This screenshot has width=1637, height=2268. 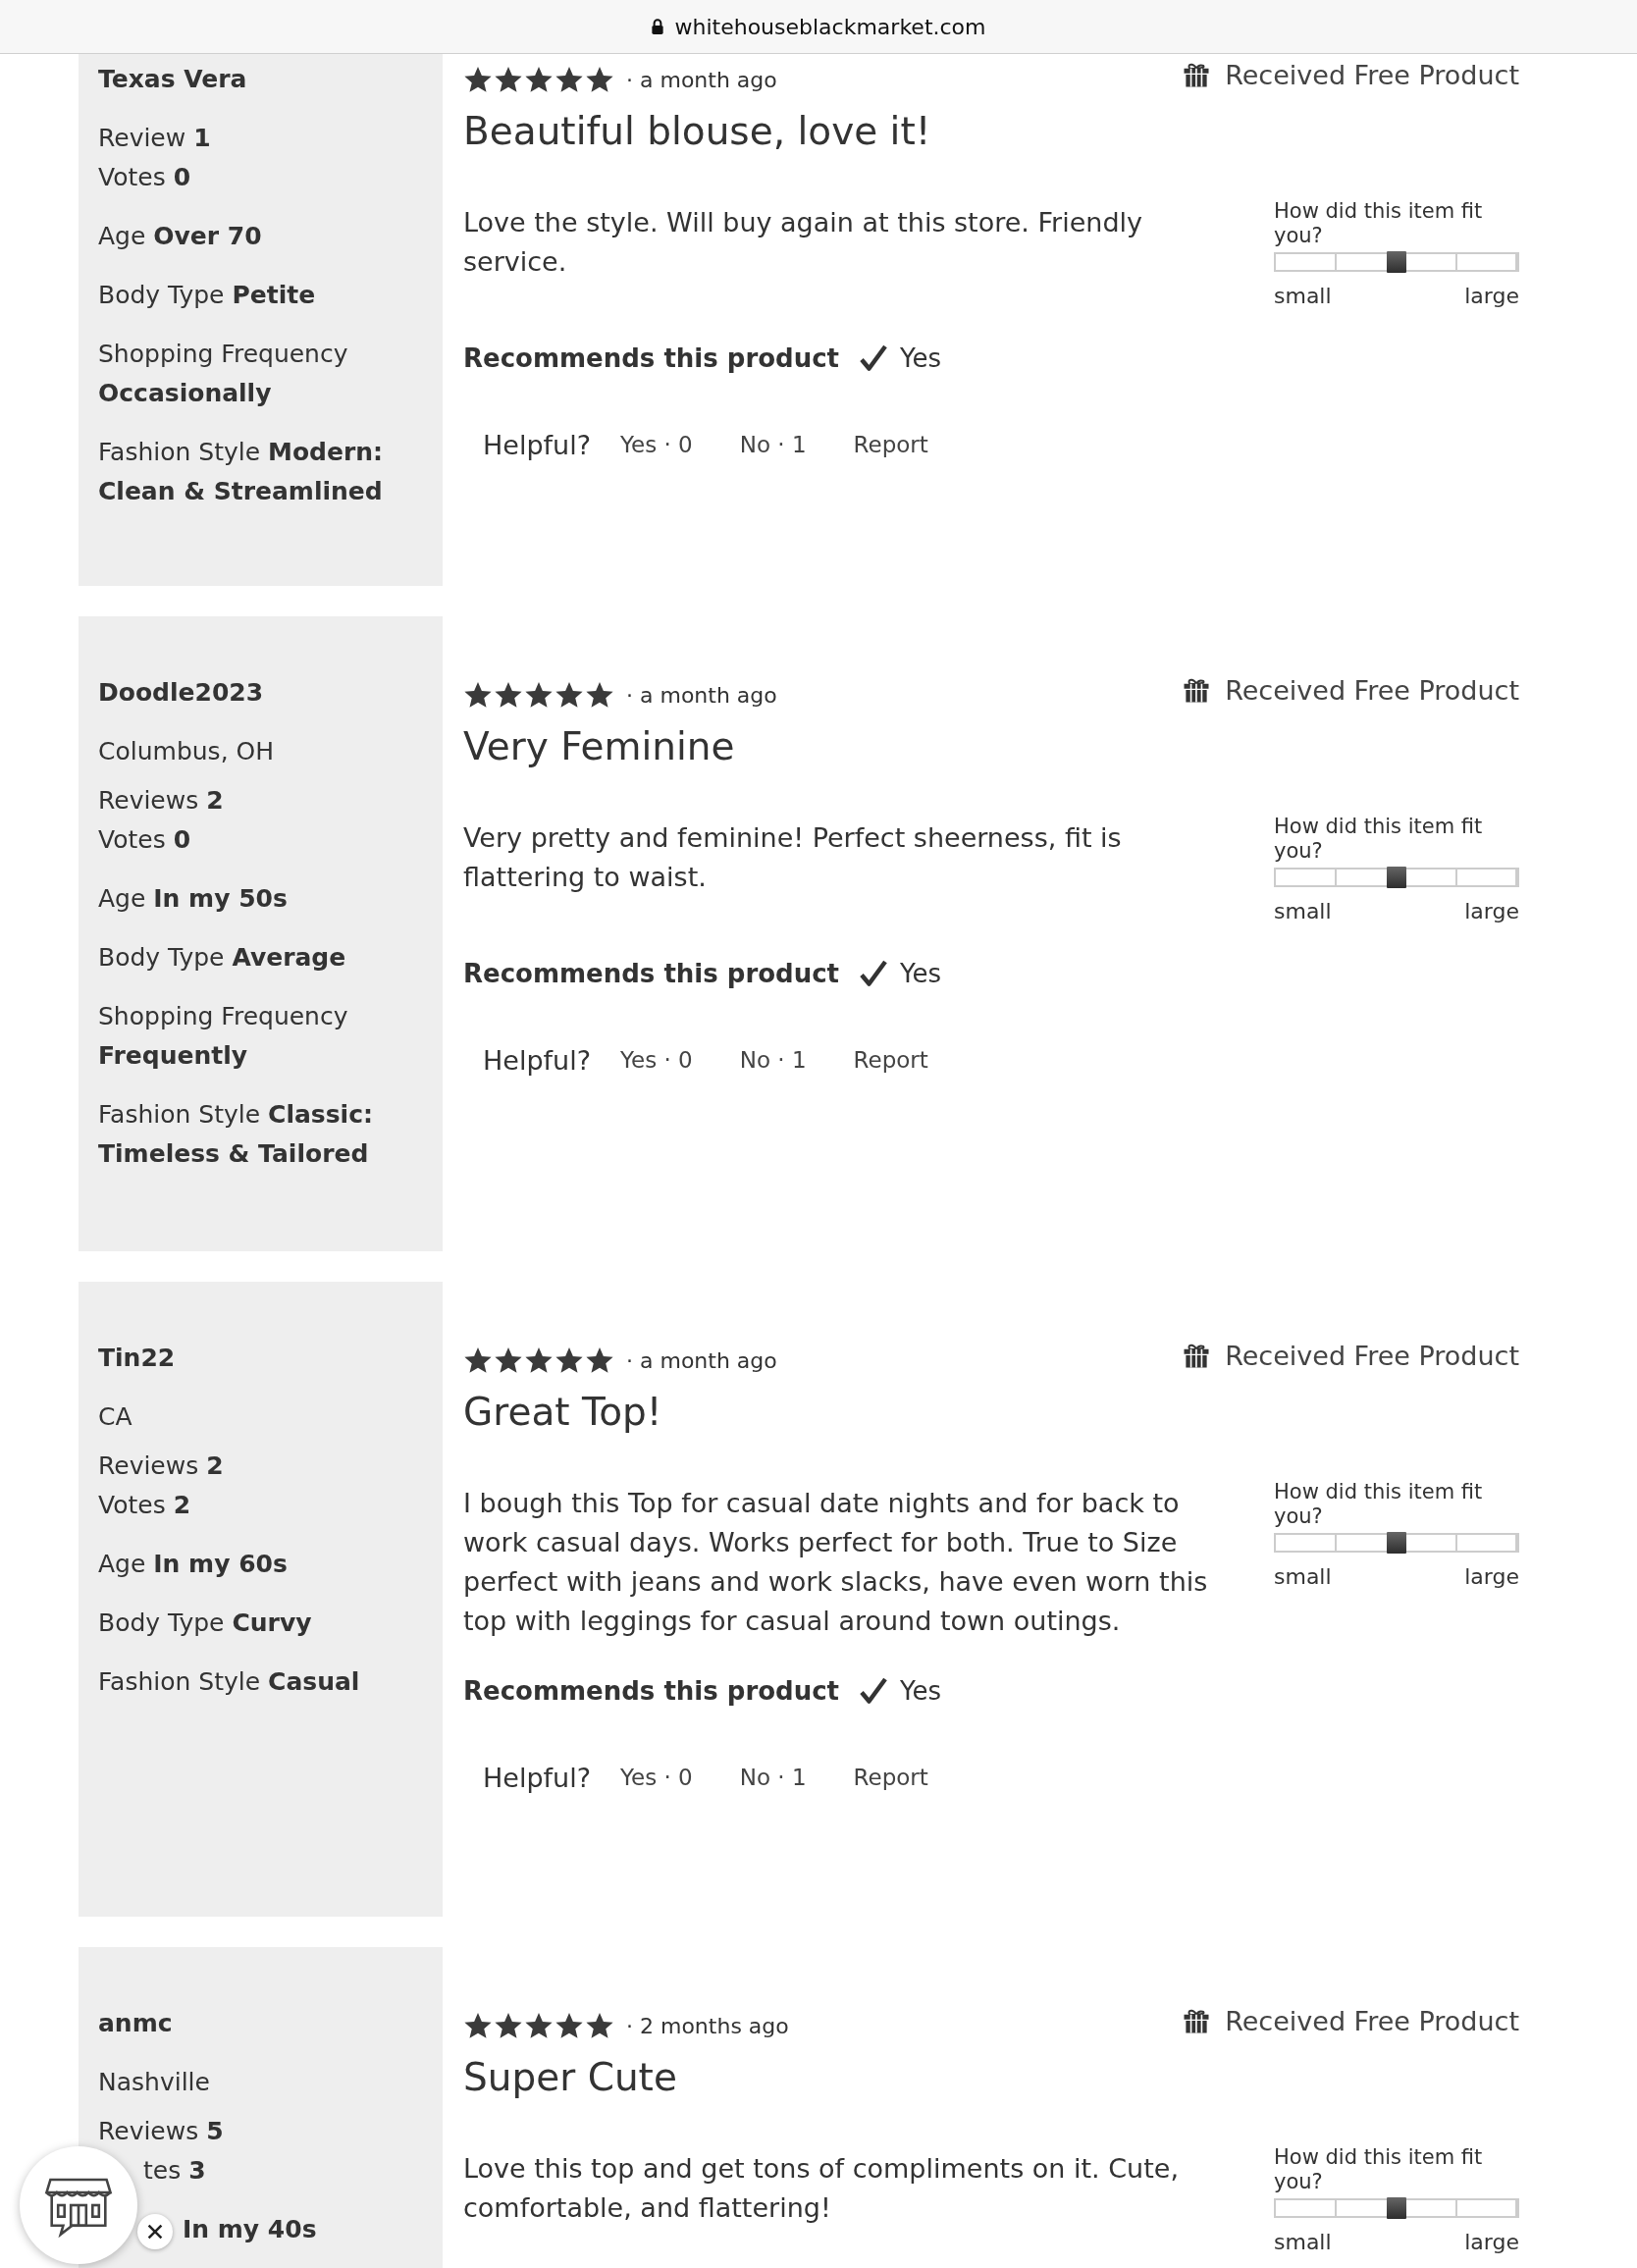 What do you see at coordinates (658, 26) in the screenshot?
I see `lock-icon` at bounding box center [658, 26].